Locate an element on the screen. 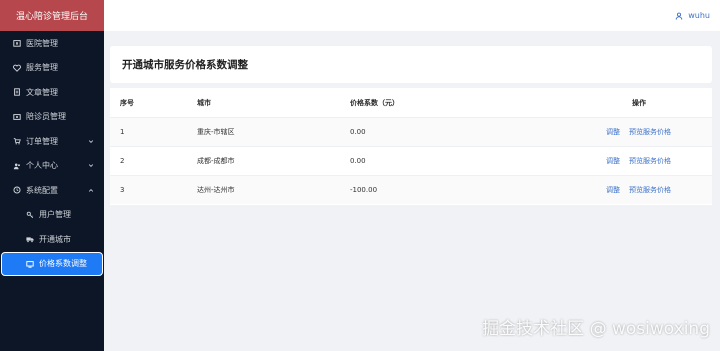 Image resolution: width=720 pixels, height=351 pixels. cell-city: 达州-达州市 is located at coordinates (216, 190).